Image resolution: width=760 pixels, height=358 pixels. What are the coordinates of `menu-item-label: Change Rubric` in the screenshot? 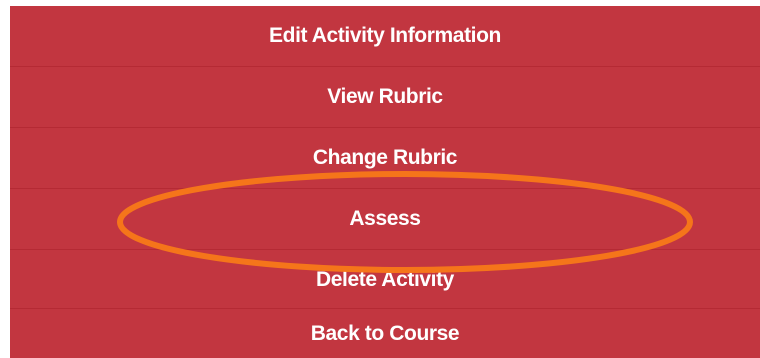 It's located at (385, 157).